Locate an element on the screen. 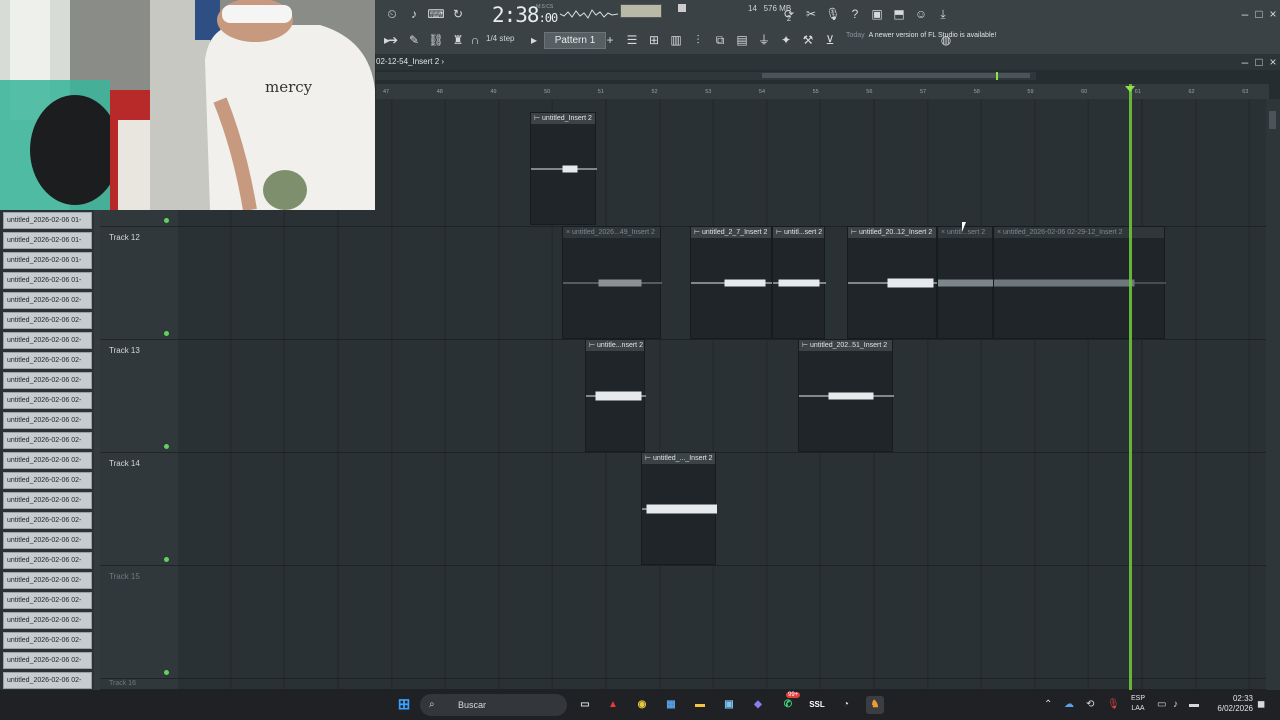 This screenshot has height=720, width=1280. plugin-icon: ▤ is located at coordinates (742, 40).